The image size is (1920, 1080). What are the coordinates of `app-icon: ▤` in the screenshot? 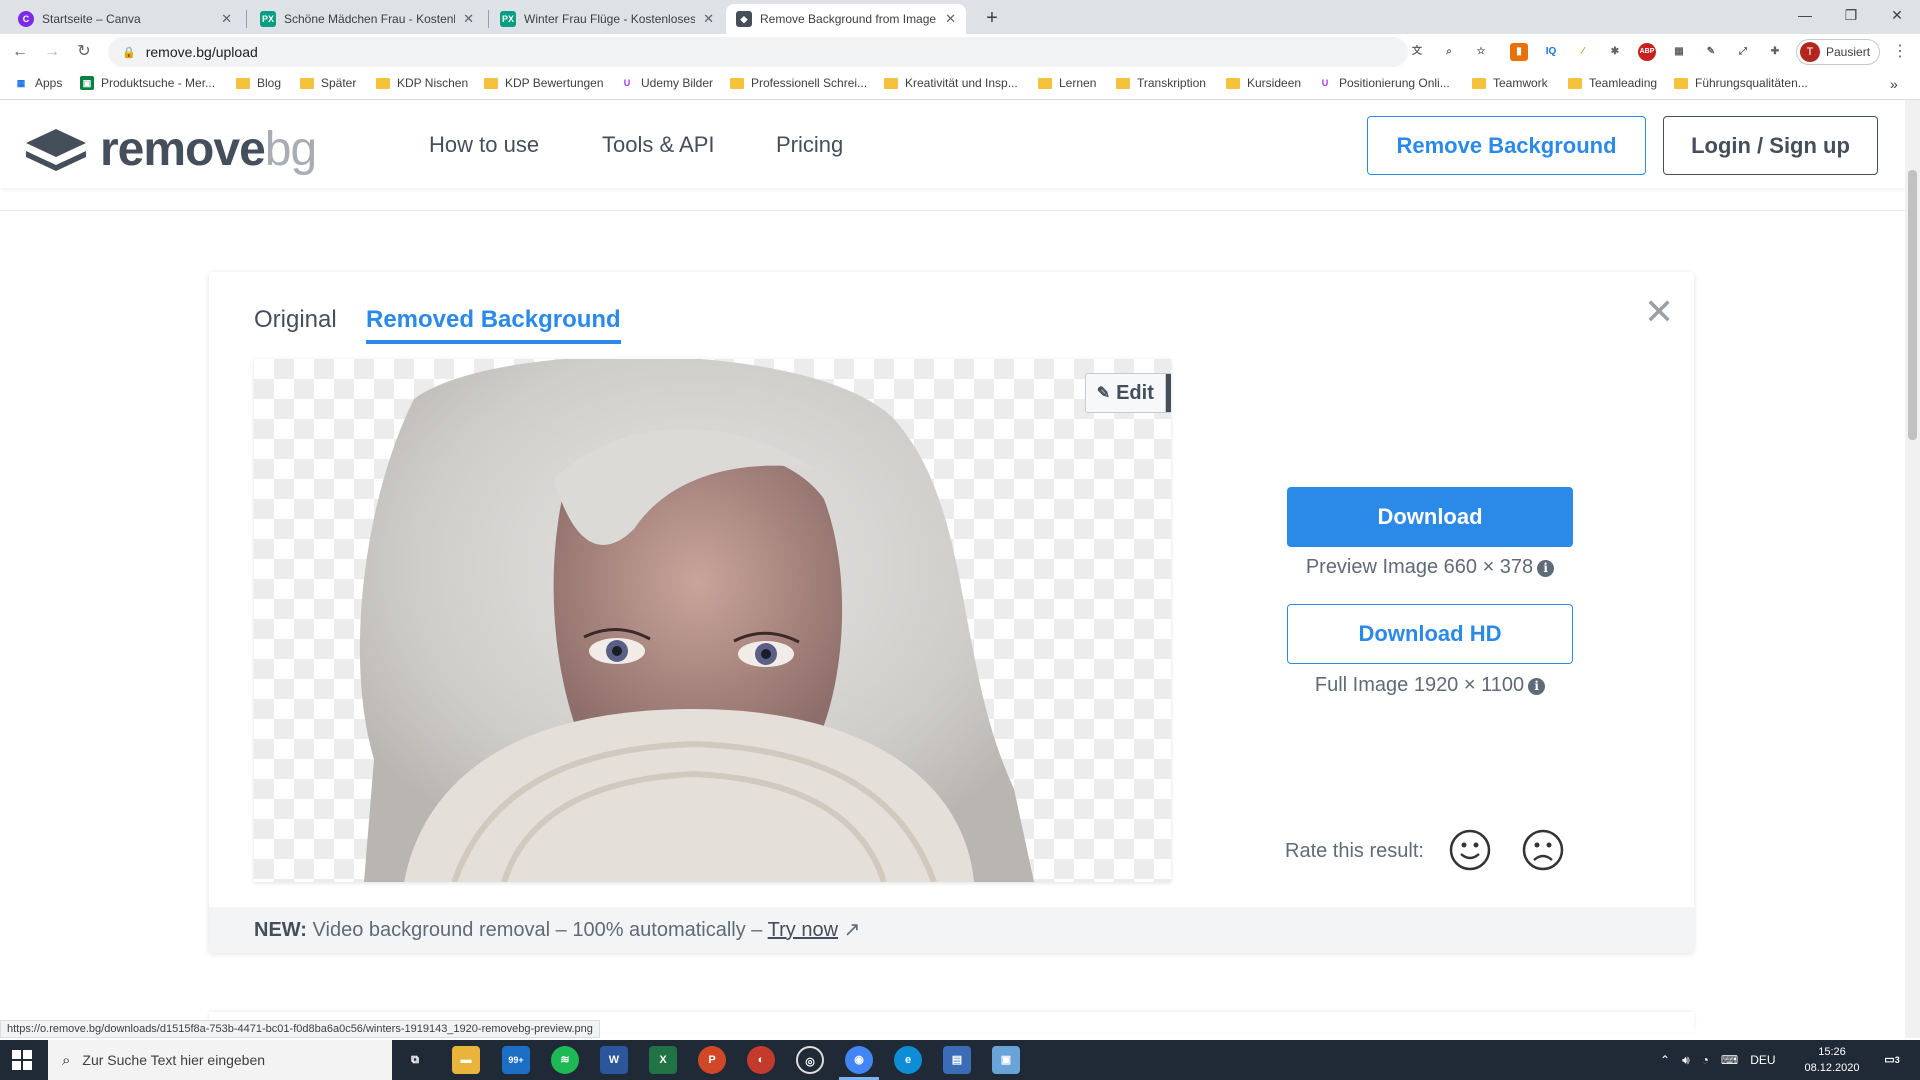 It's located at (957, 1060).